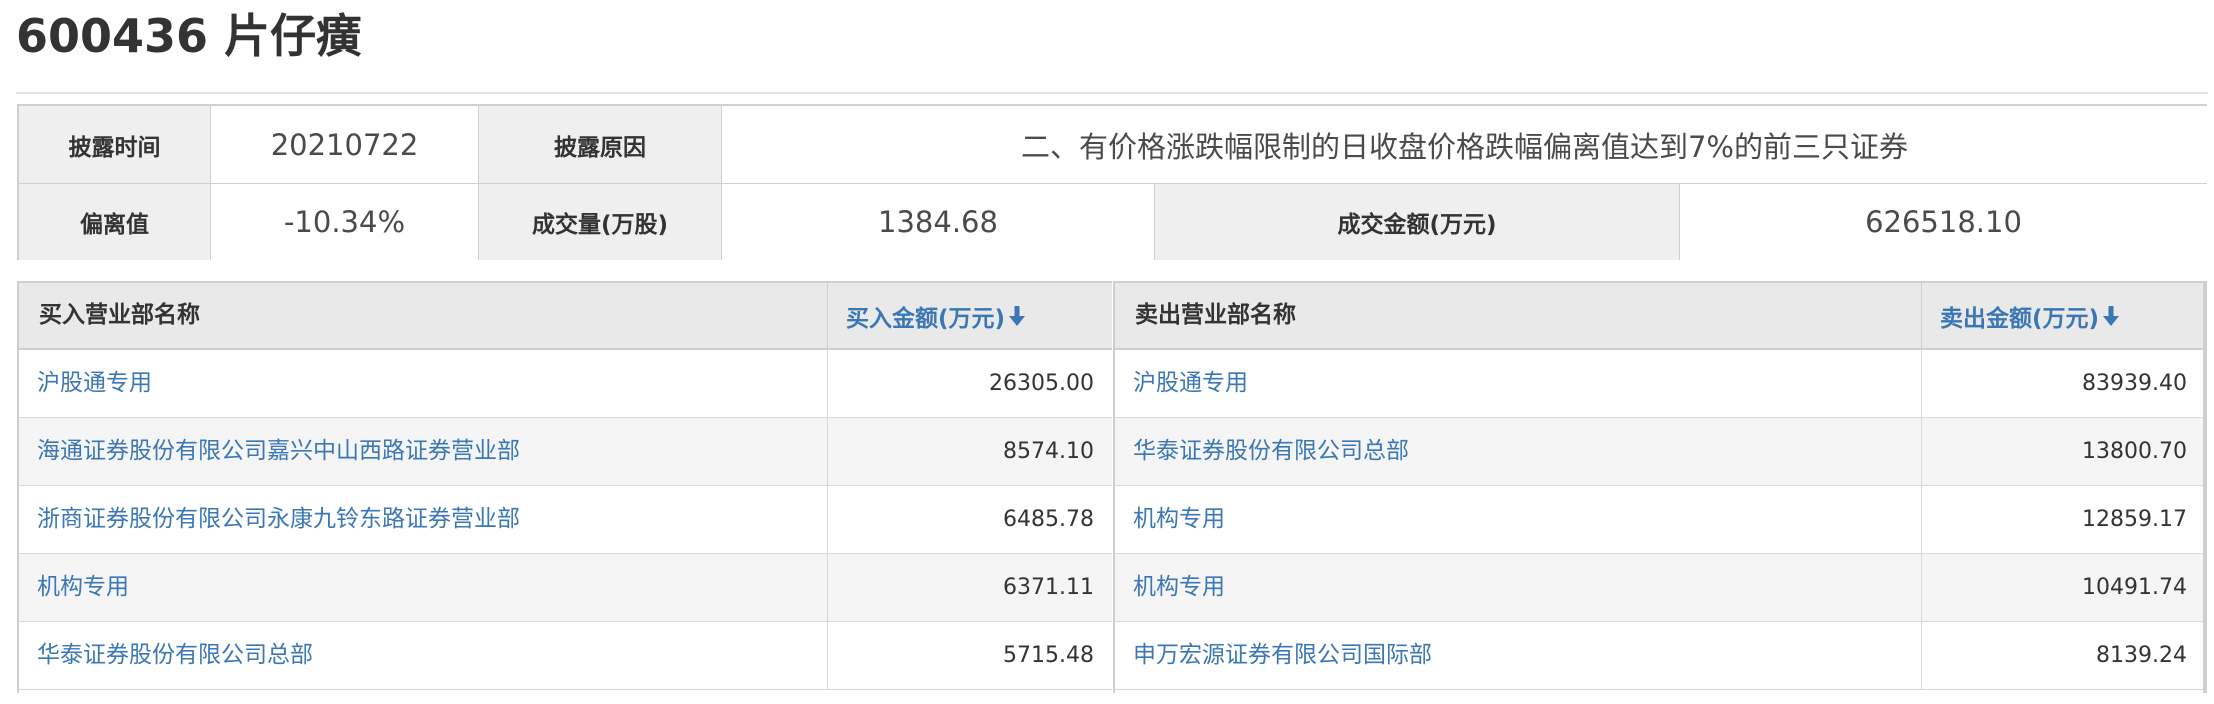  I want to click on sell-amount-sort-header: 卖出金额(万元), so click(2063, 315).